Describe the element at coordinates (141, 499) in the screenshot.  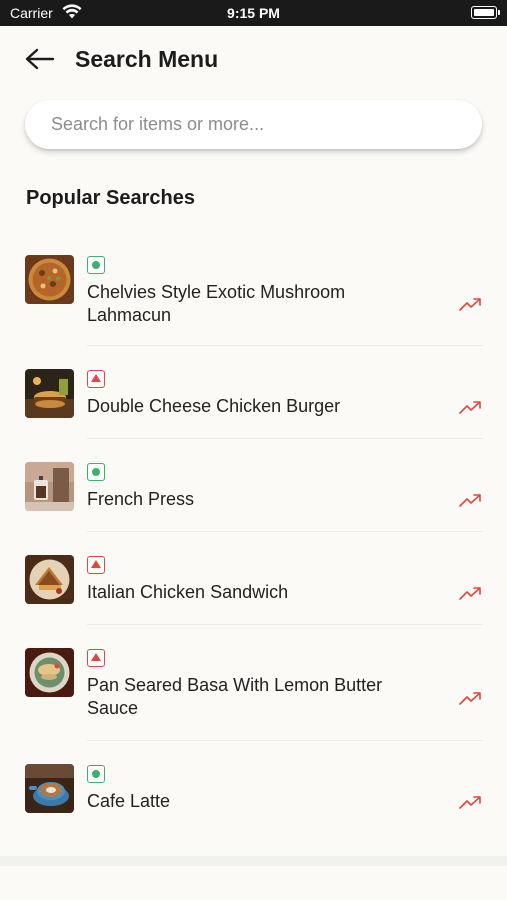
I see `item-name: French Press` at that location.